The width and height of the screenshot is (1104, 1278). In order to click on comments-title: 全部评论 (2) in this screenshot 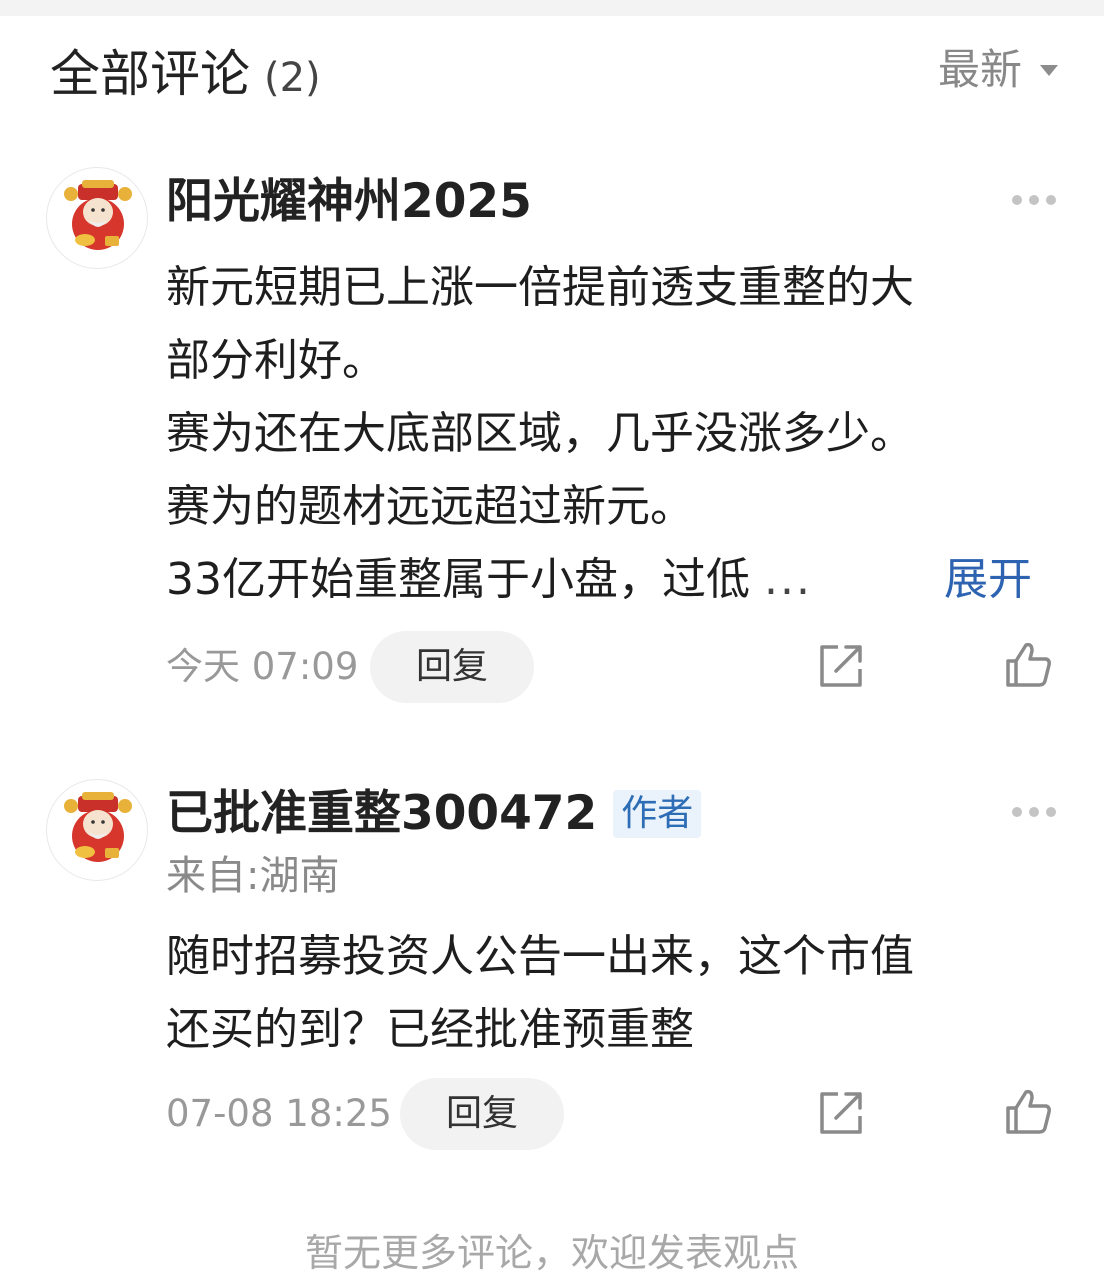, I will do `click(185, 76)`.